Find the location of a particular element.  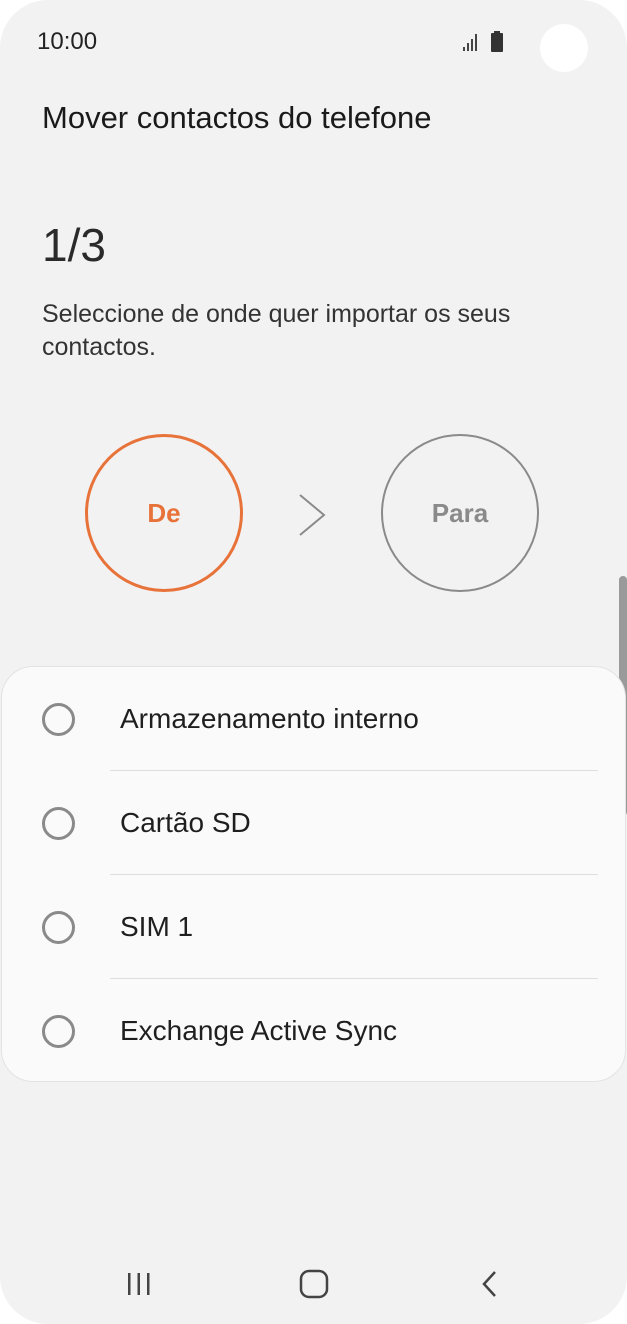

home-icon is located at coordinates (314, 1284).